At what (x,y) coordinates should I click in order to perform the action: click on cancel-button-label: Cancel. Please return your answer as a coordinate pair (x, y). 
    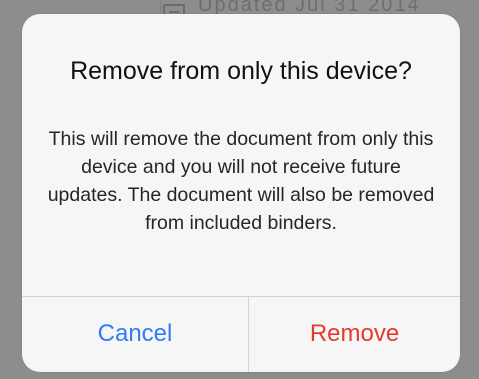
    Looking at the image, I should click on (135, 333).